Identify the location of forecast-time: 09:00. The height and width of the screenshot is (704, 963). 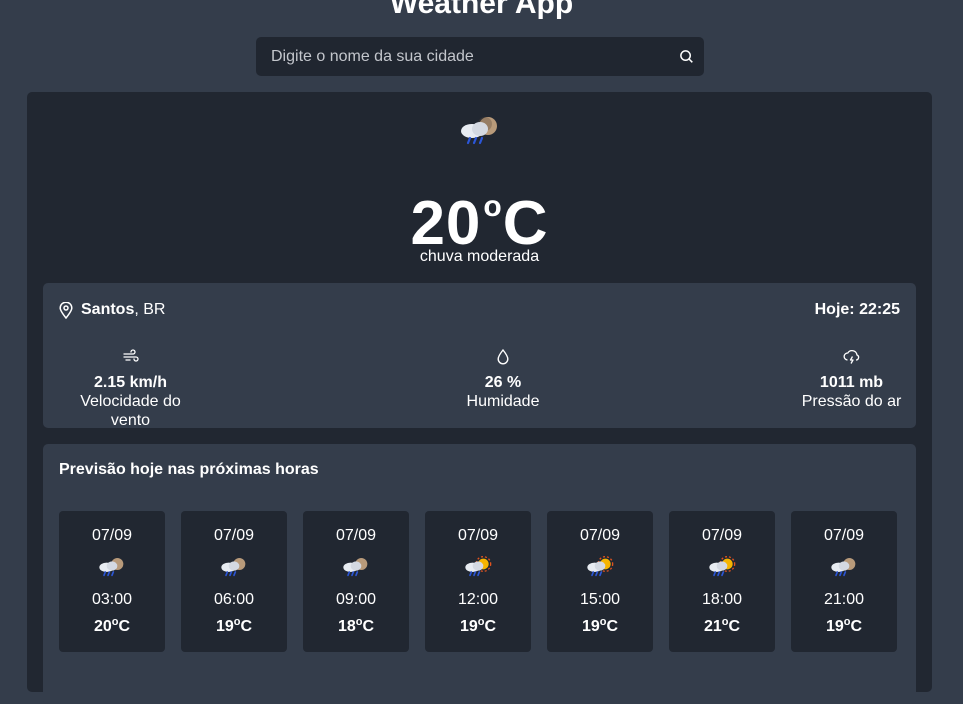
(356, 599).